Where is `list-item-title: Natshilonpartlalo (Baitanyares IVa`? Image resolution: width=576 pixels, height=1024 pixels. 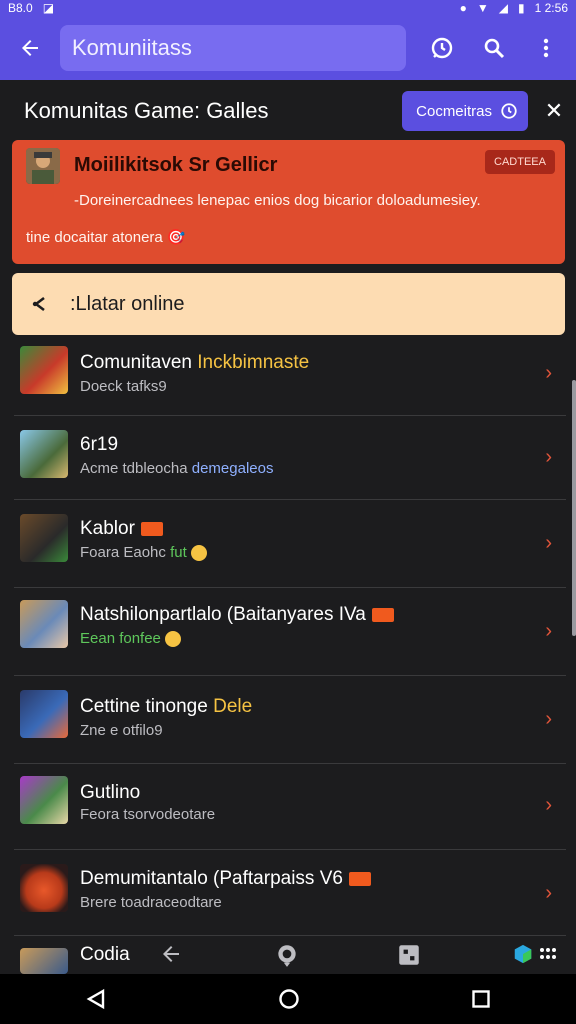 list-item-title: Natshilonpartlalo (Baitanyares IVa is located at coordinates (237, 615).